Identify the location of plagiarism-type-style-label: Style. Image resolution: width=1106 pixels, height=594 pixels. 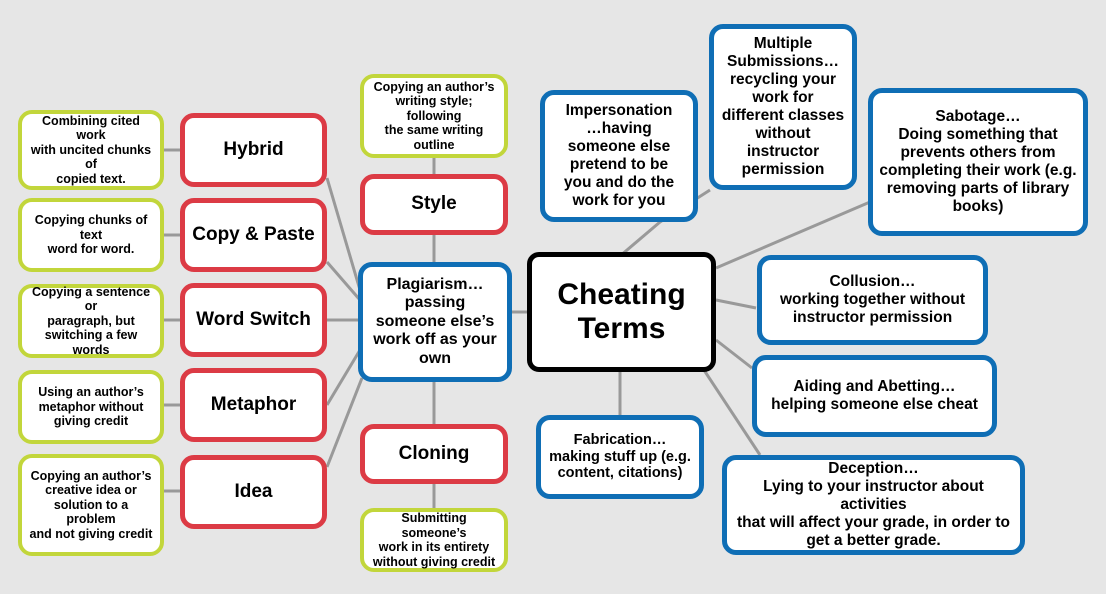
(434, 204).